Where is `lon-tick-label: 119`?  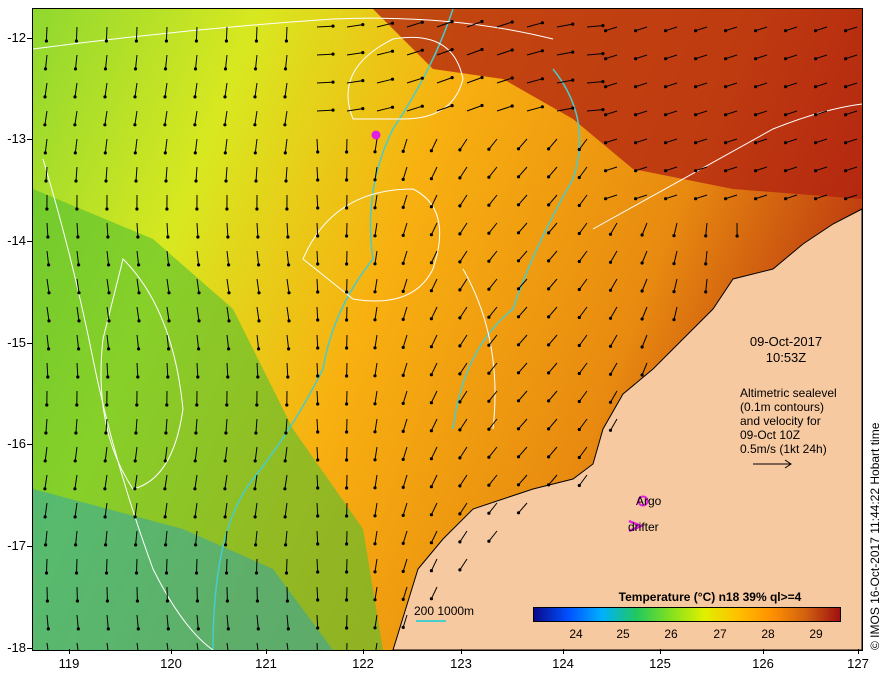
lon-tick-label: 119 is located at coordinates (69, 663).